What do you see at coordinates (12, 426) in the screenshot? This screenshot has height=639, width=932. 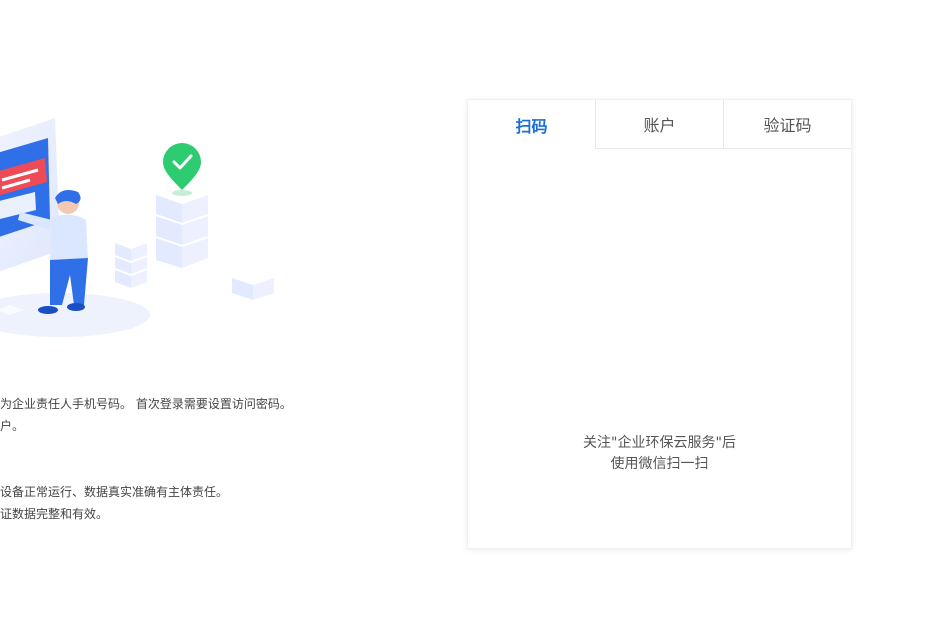 I see `notice-line: 户。` at bounding box center [12, 426].